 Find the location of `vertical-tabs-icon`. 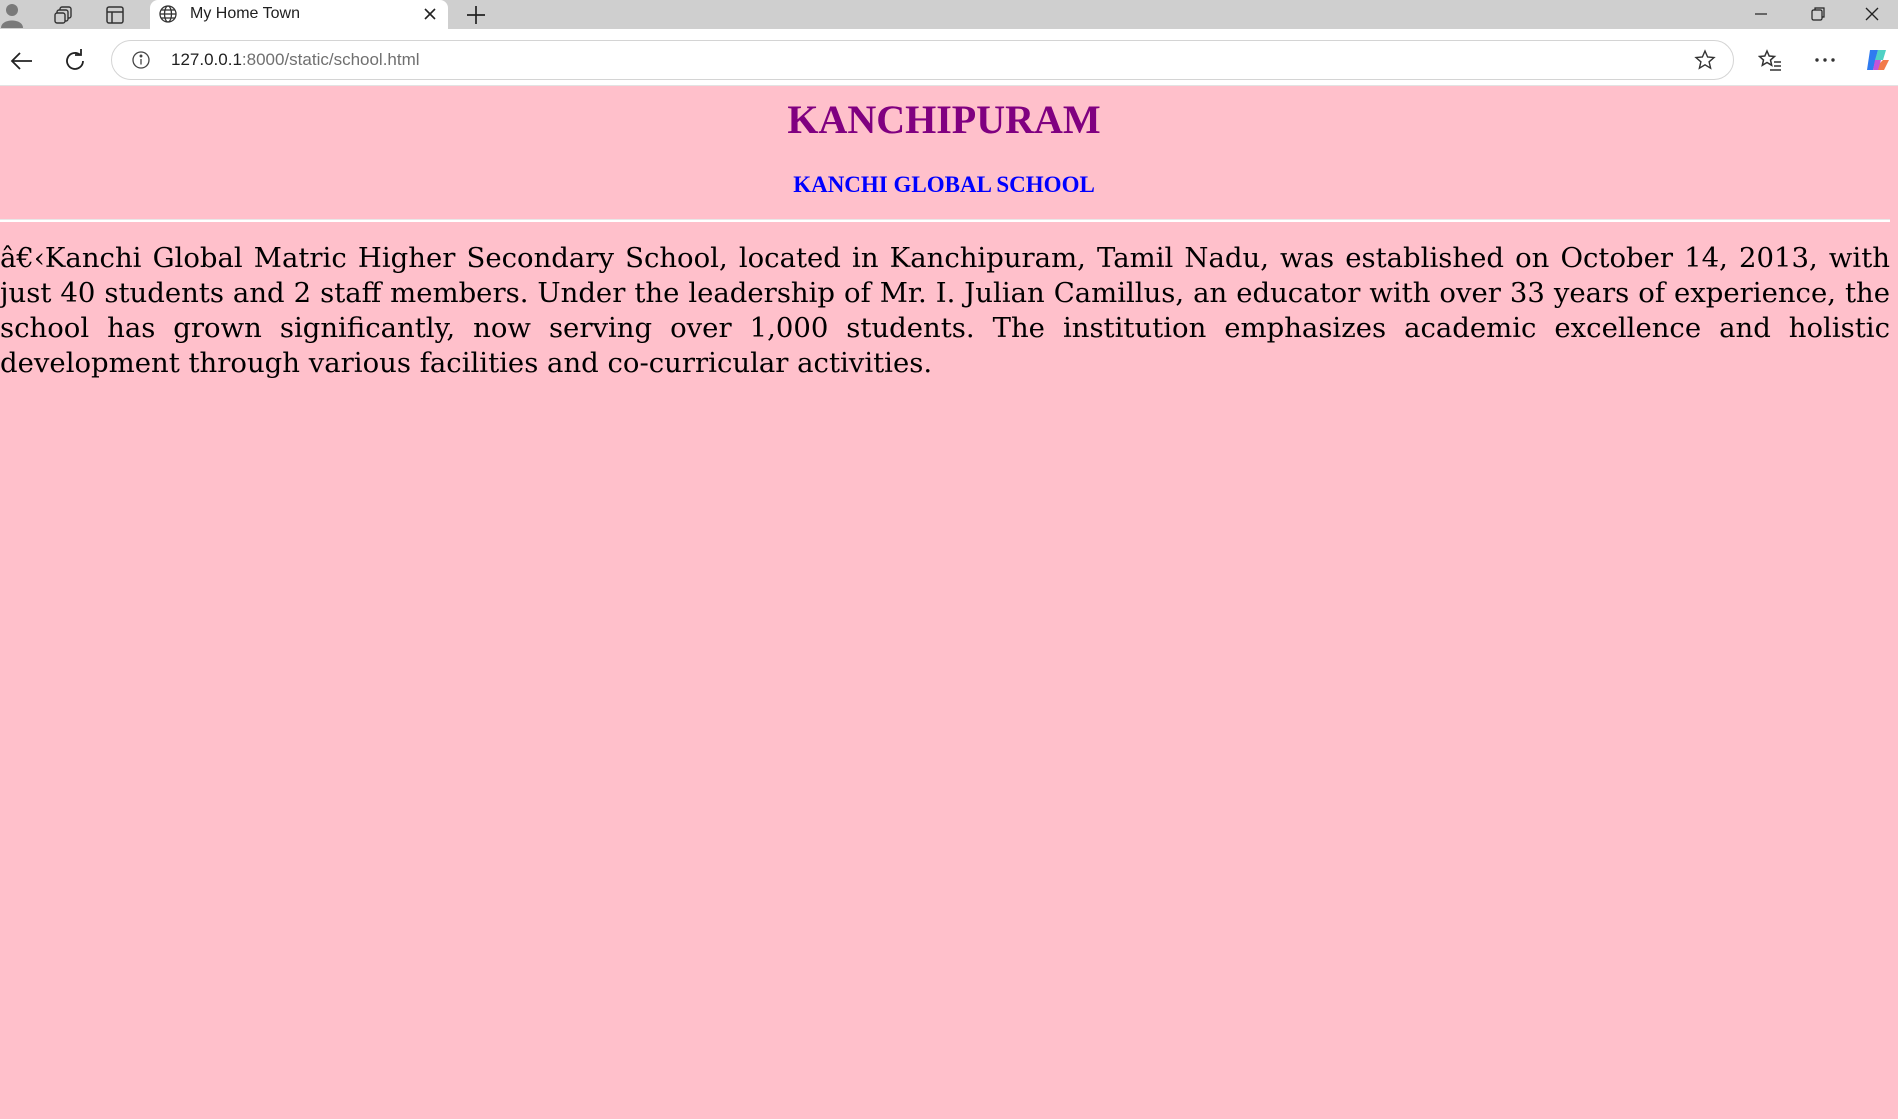

vertical-tabs-icon is located at coordinates (115, 14).